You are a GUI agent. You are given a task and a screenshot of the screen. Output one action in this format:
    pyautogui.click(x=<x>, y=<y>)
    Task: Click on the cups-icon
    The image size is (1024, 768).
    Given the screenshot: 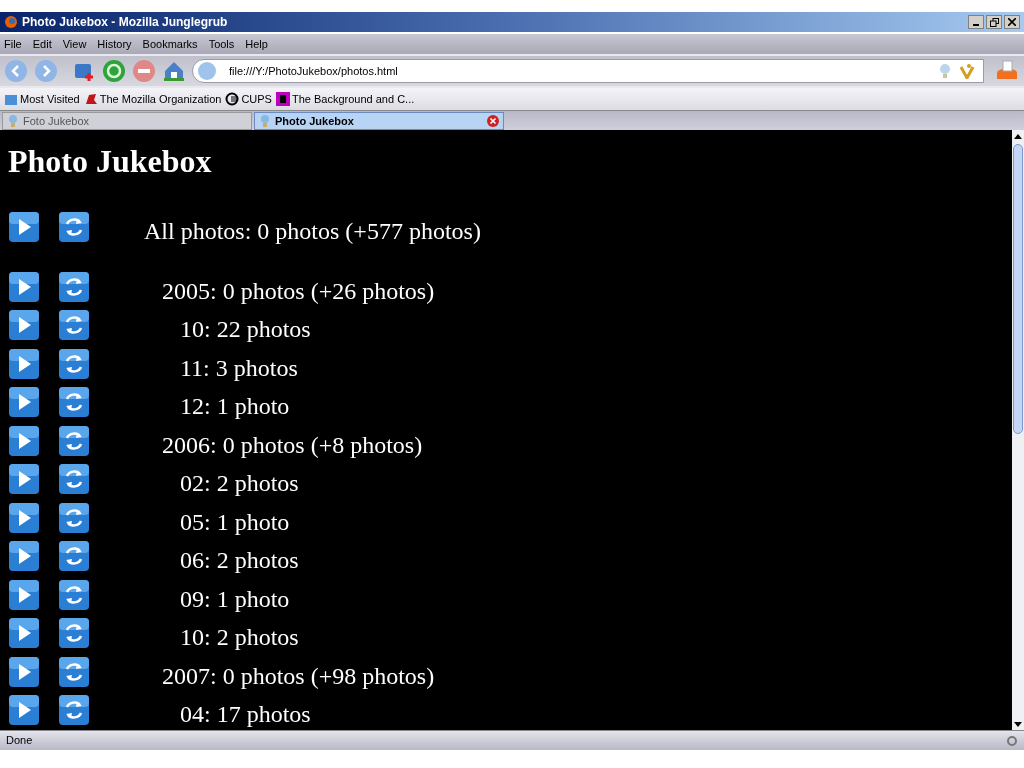 What is the action you would take?
    pyautogui.click(x=232, y=99)
    